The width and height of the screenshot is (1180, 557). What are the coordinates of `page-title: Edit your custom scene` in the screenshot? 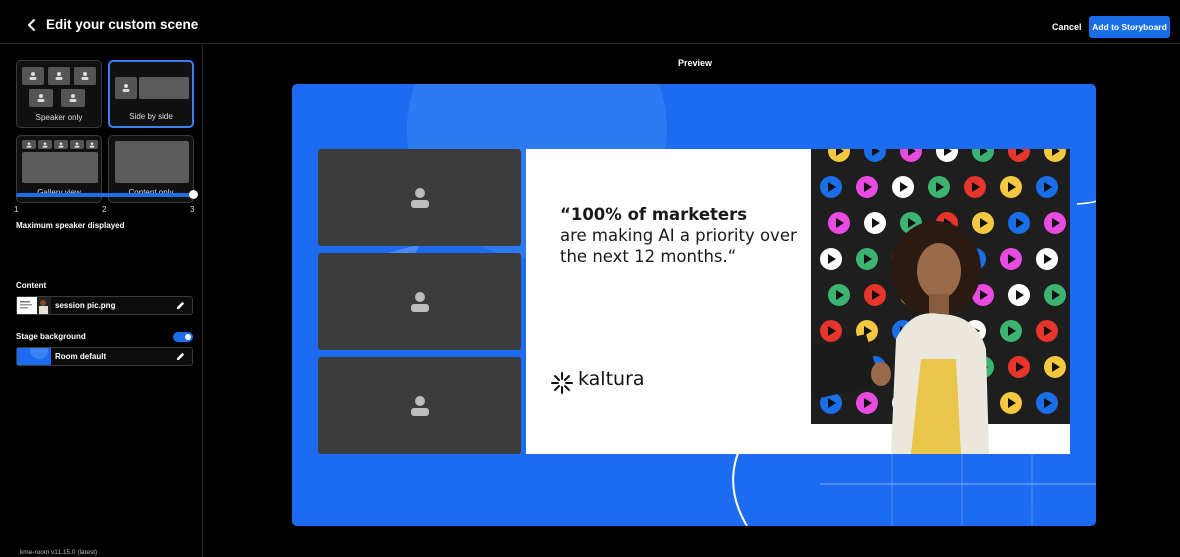 It's located at (122, 24).